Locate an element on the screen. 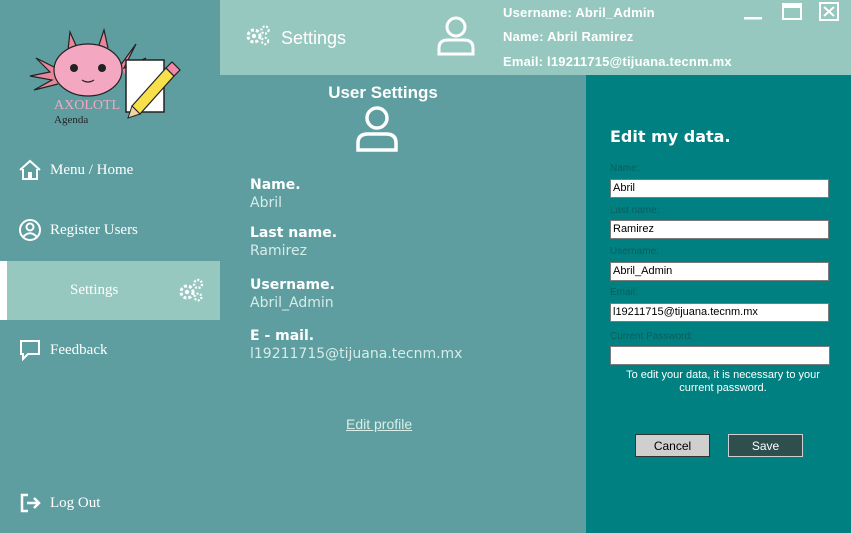 This screenshot has height=533, width=851. username-input: Abril_Admin is located at coordinates (719, 271).